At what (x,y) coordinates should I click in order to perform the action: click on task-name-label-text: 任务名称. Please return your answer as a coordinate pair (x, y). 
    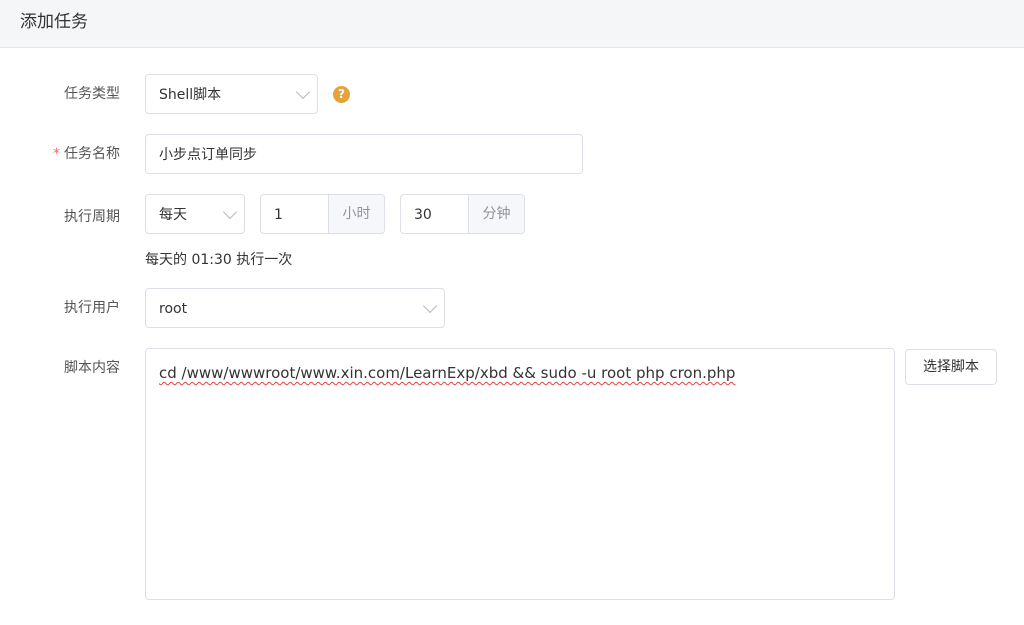
    Looking at the image, I should click on (92, 154).